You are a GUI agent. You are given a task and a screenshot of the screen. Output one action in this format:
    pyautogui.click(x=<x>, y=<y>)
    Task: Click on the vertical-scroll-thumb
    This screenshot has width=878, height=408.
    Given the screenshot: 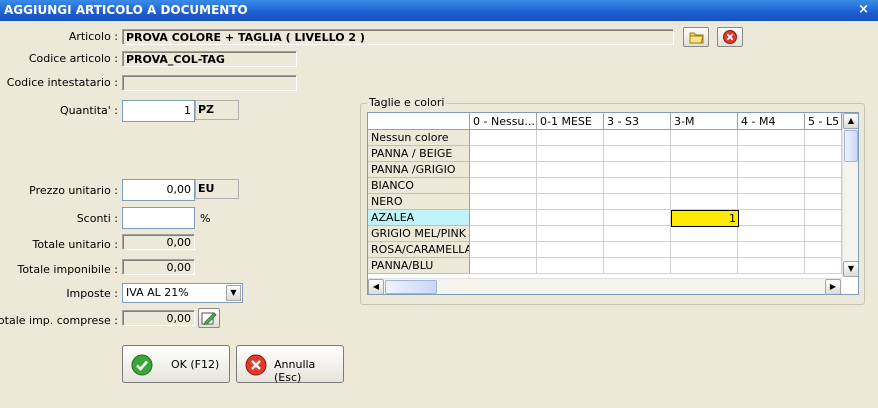 What is the action you would take?
    pyautogui.click(x=851, y=146)
    